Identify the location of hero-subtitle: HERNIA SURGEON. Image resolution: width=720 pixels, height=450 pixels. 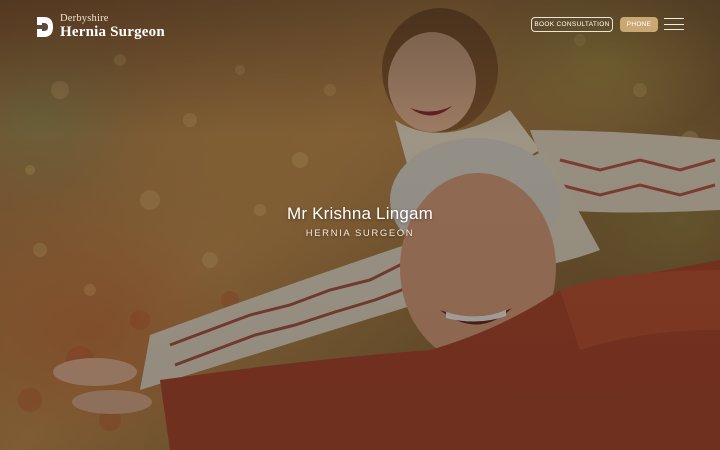
(360, 233).